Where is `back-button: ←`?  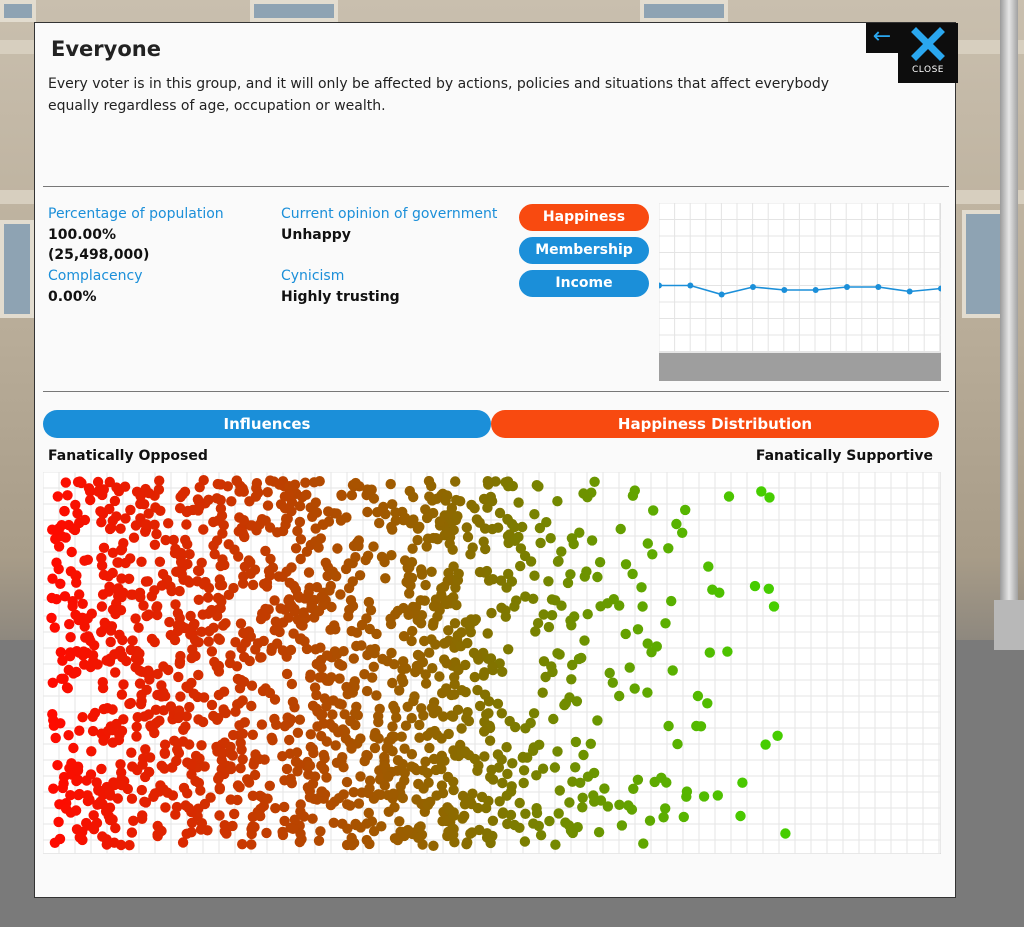 back-button: ← is located at coordinates (882, 38).